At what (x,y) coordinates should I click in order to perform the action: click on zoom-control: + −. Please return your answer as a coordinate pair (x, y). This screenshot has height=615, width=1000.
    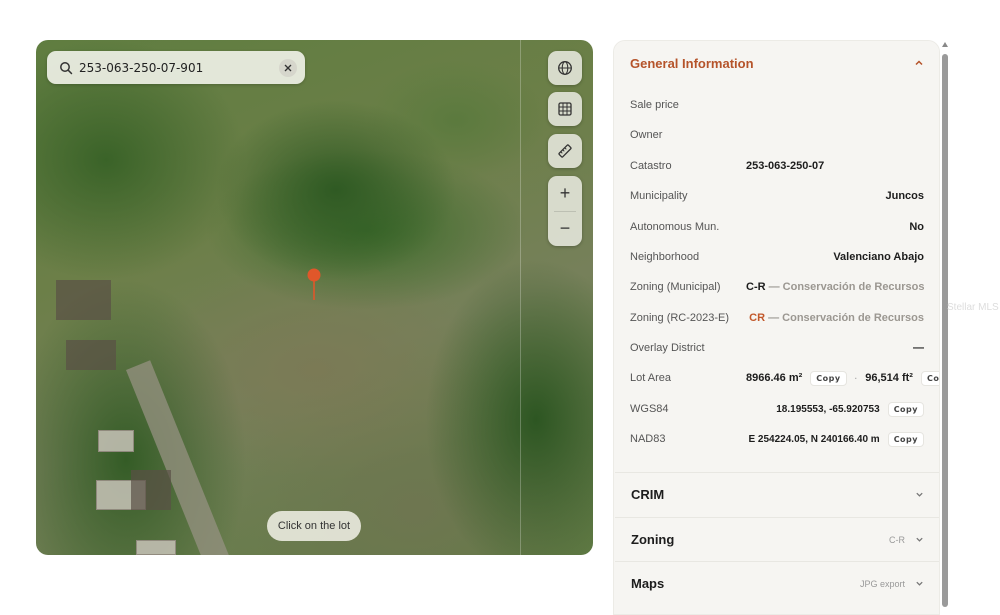
    Looking at the image, I should click on (565, 211).